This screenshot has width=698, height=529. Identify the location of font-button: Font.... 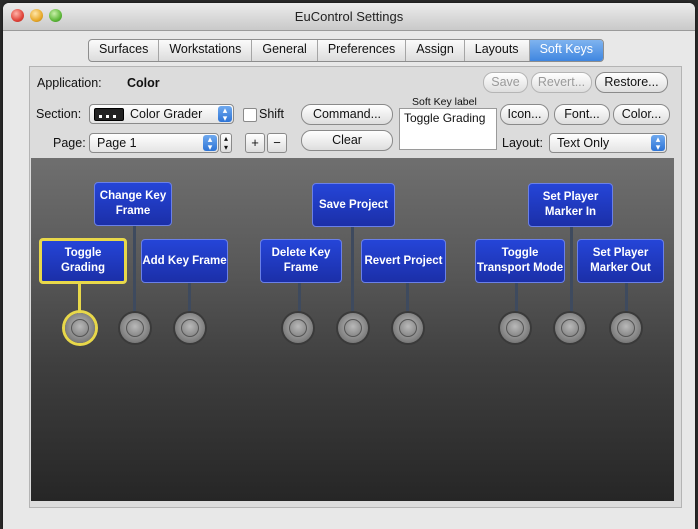
(582, 114).